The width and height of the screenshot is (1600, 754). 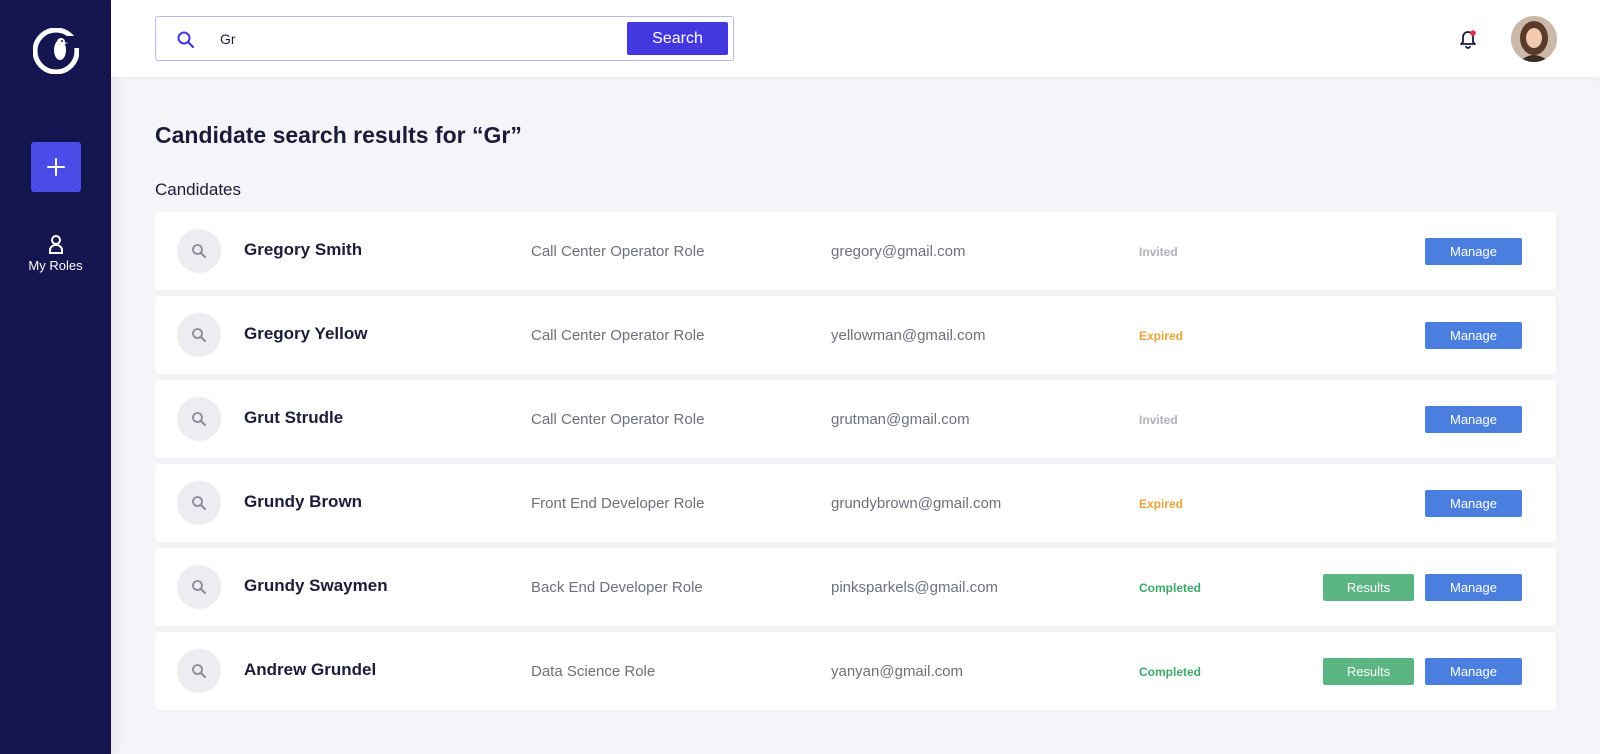 What do you see at coordinates (855, 38) in the screenshot?
I see `top-bar: Search` at bounding box center [855, 38].